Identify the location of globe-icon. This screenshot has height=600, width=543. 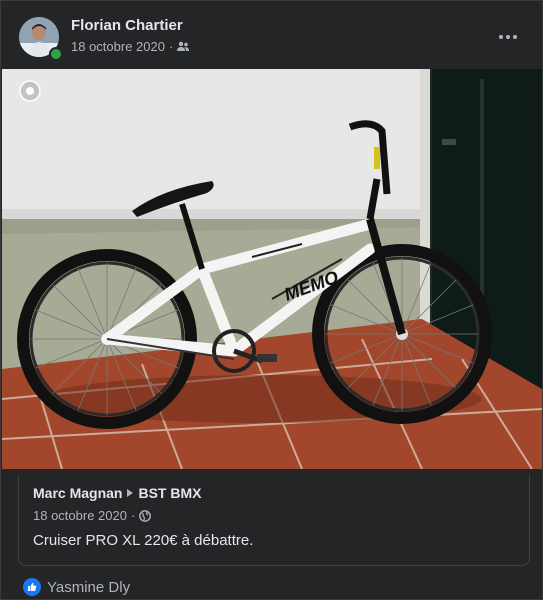
(145, 515).